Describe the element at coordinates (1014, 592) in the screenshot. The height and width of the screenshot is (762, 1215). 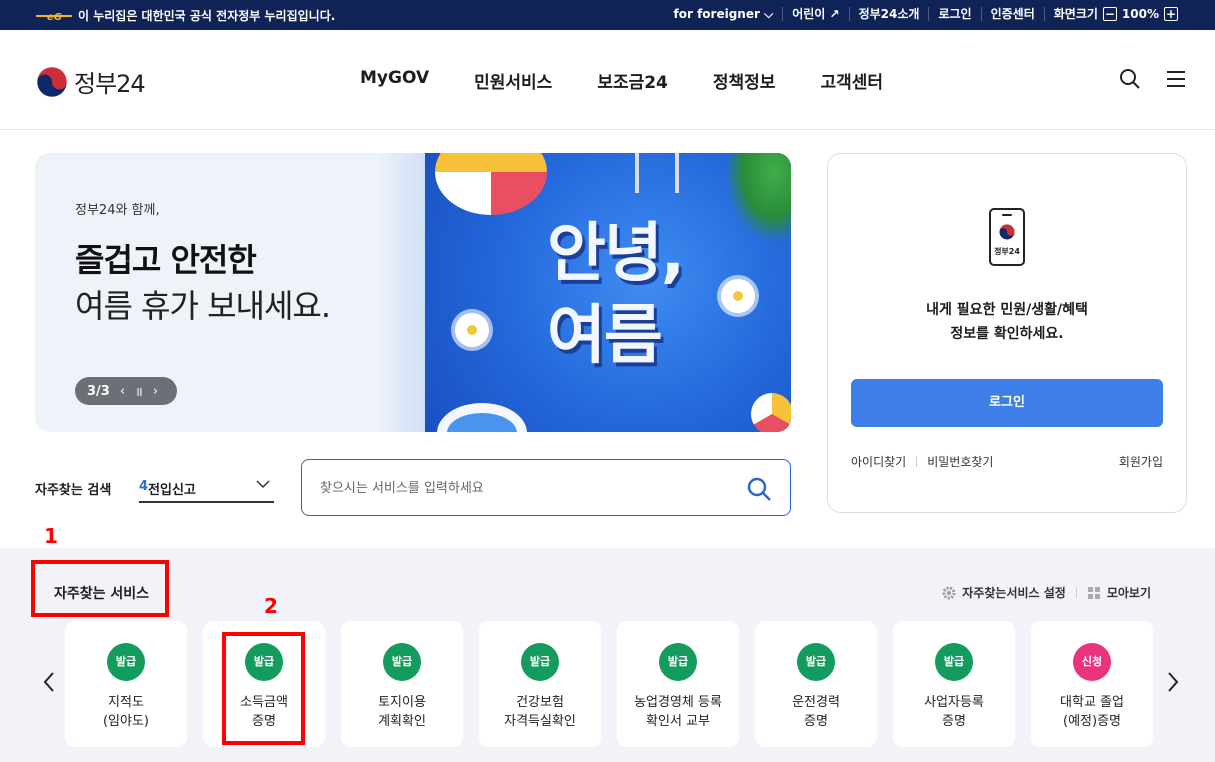
I see `services-settings-link: 자주찾는서비스 설정` at that location.